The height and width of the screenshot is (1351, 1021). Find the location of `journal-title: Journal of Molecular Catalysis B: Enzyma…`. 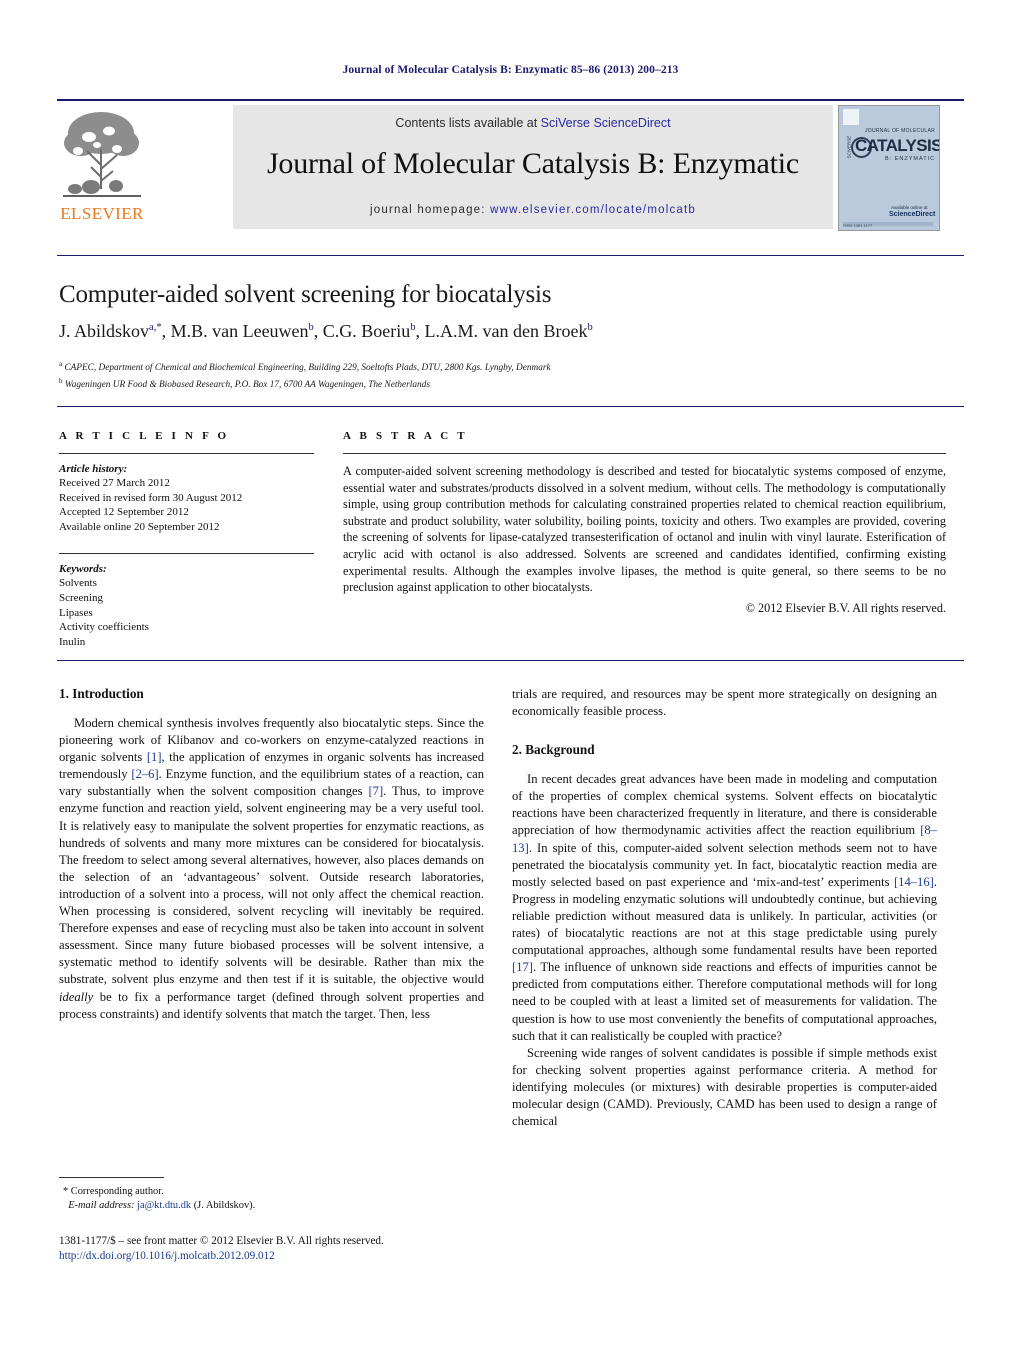

journal-title: Journal of Molecular Catalysis B: Enzyma… is located at coordinates (533, 163).